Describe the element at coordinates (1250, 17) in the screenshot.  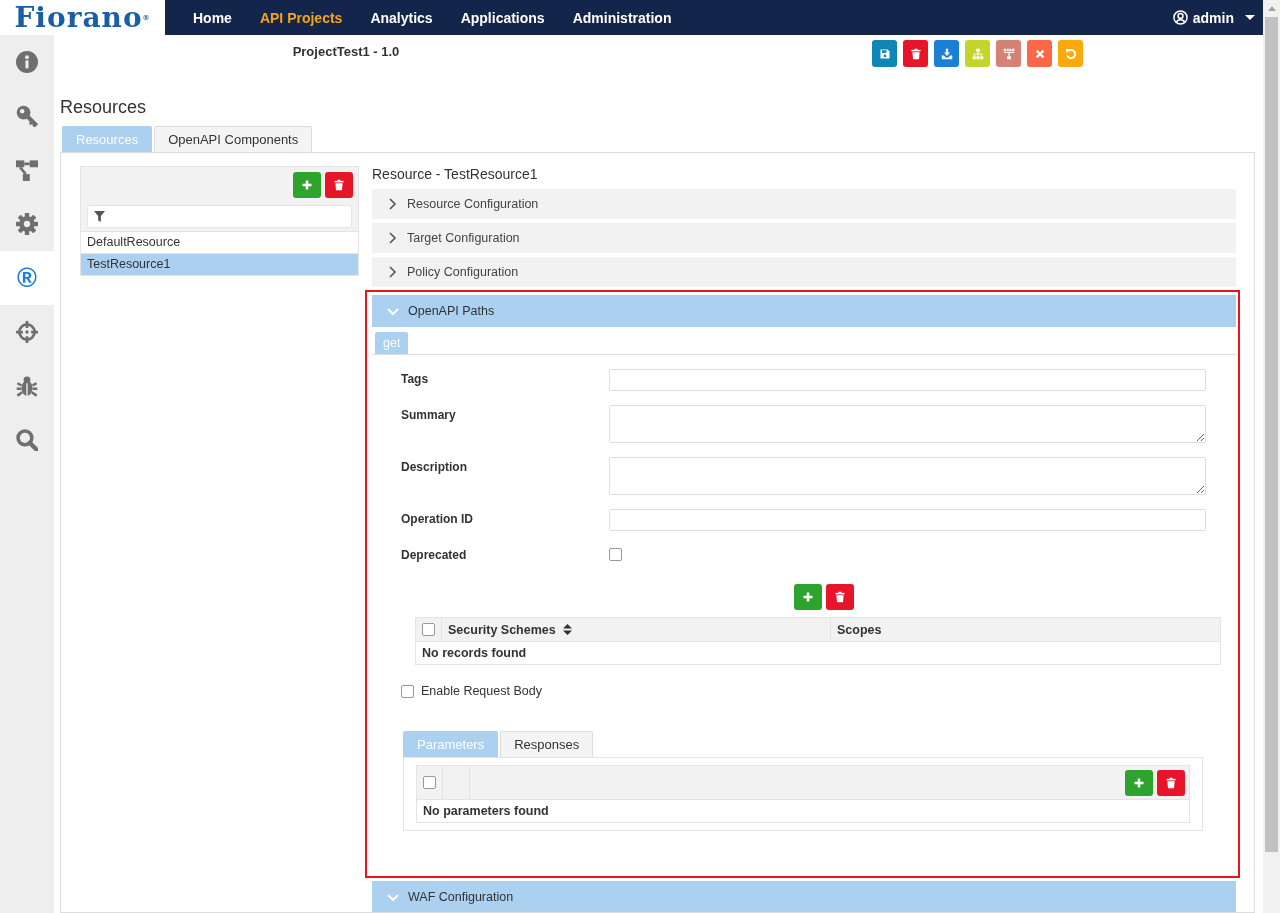
I see `caret-icon` at that location.